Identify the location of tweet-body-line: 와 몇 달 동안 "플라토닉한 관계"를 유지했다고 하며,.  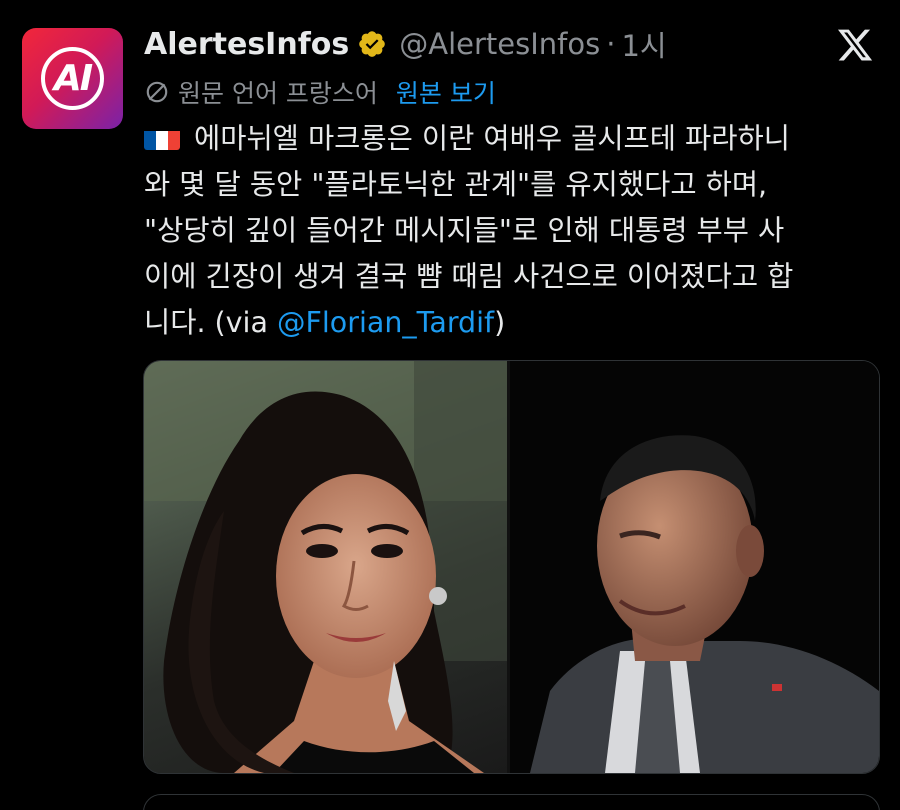
(456, 184).